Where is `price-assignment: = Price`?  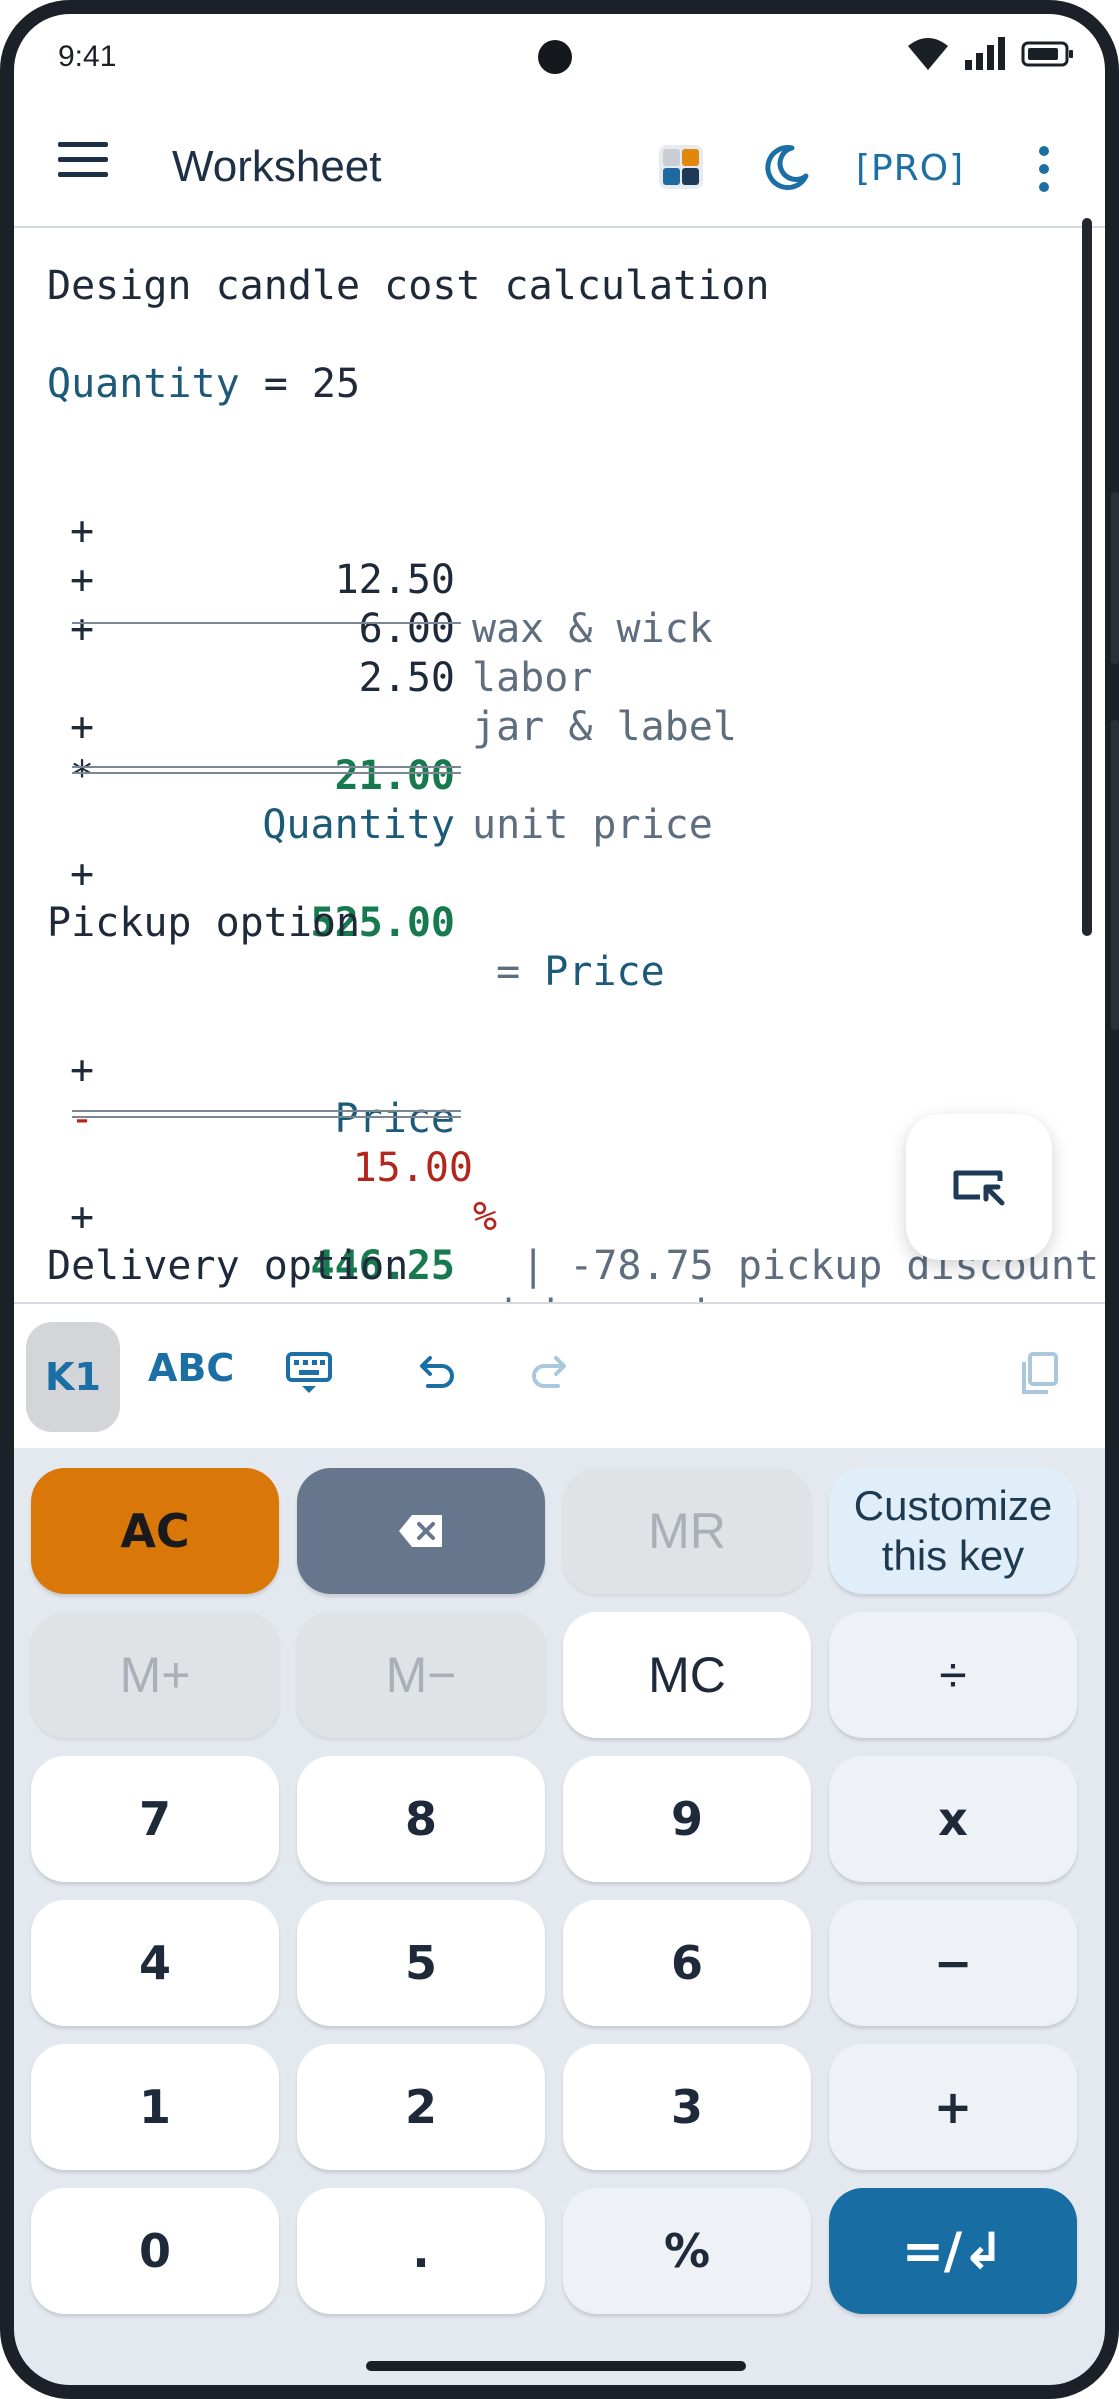 price-assignment: = Price is located at coordinates (568, 972).